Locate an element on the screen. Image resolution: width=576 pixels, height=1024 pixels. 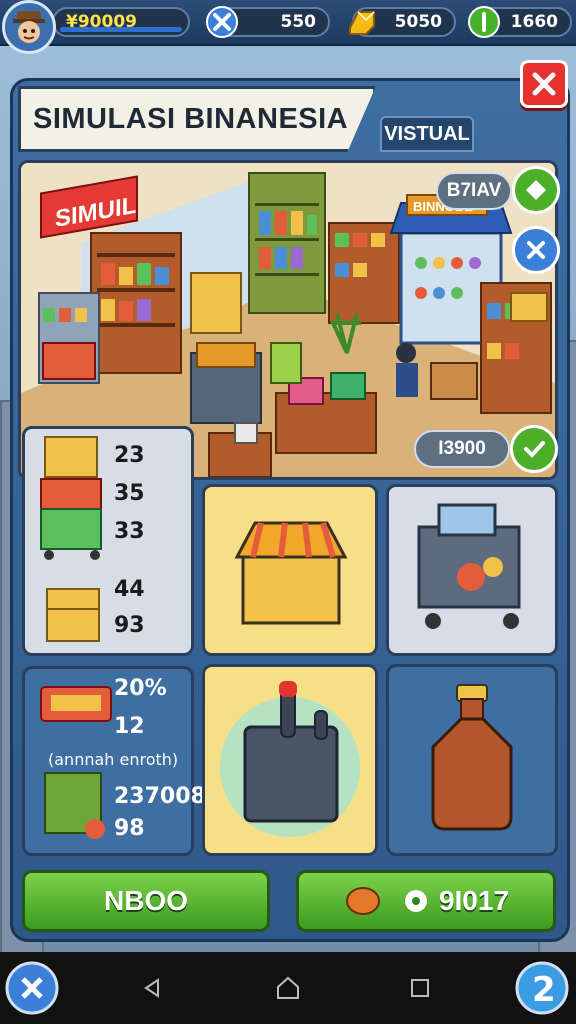
gold-counter: 5050 is located at coordinates (402, 22).